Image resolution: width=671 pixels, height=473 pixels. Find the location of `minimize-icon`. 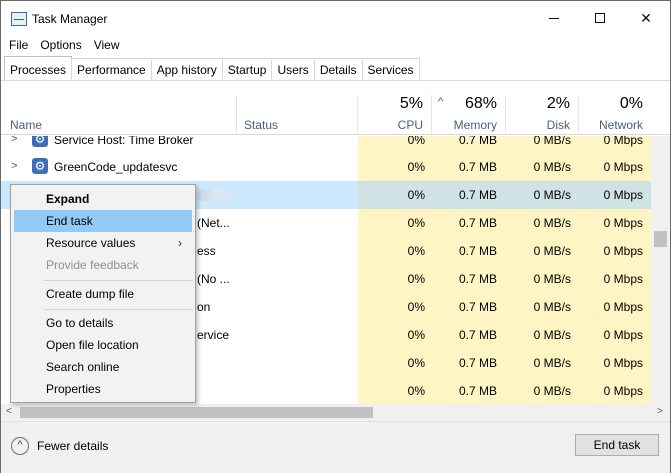

minimize-icon is located at coordinates (554, 18).